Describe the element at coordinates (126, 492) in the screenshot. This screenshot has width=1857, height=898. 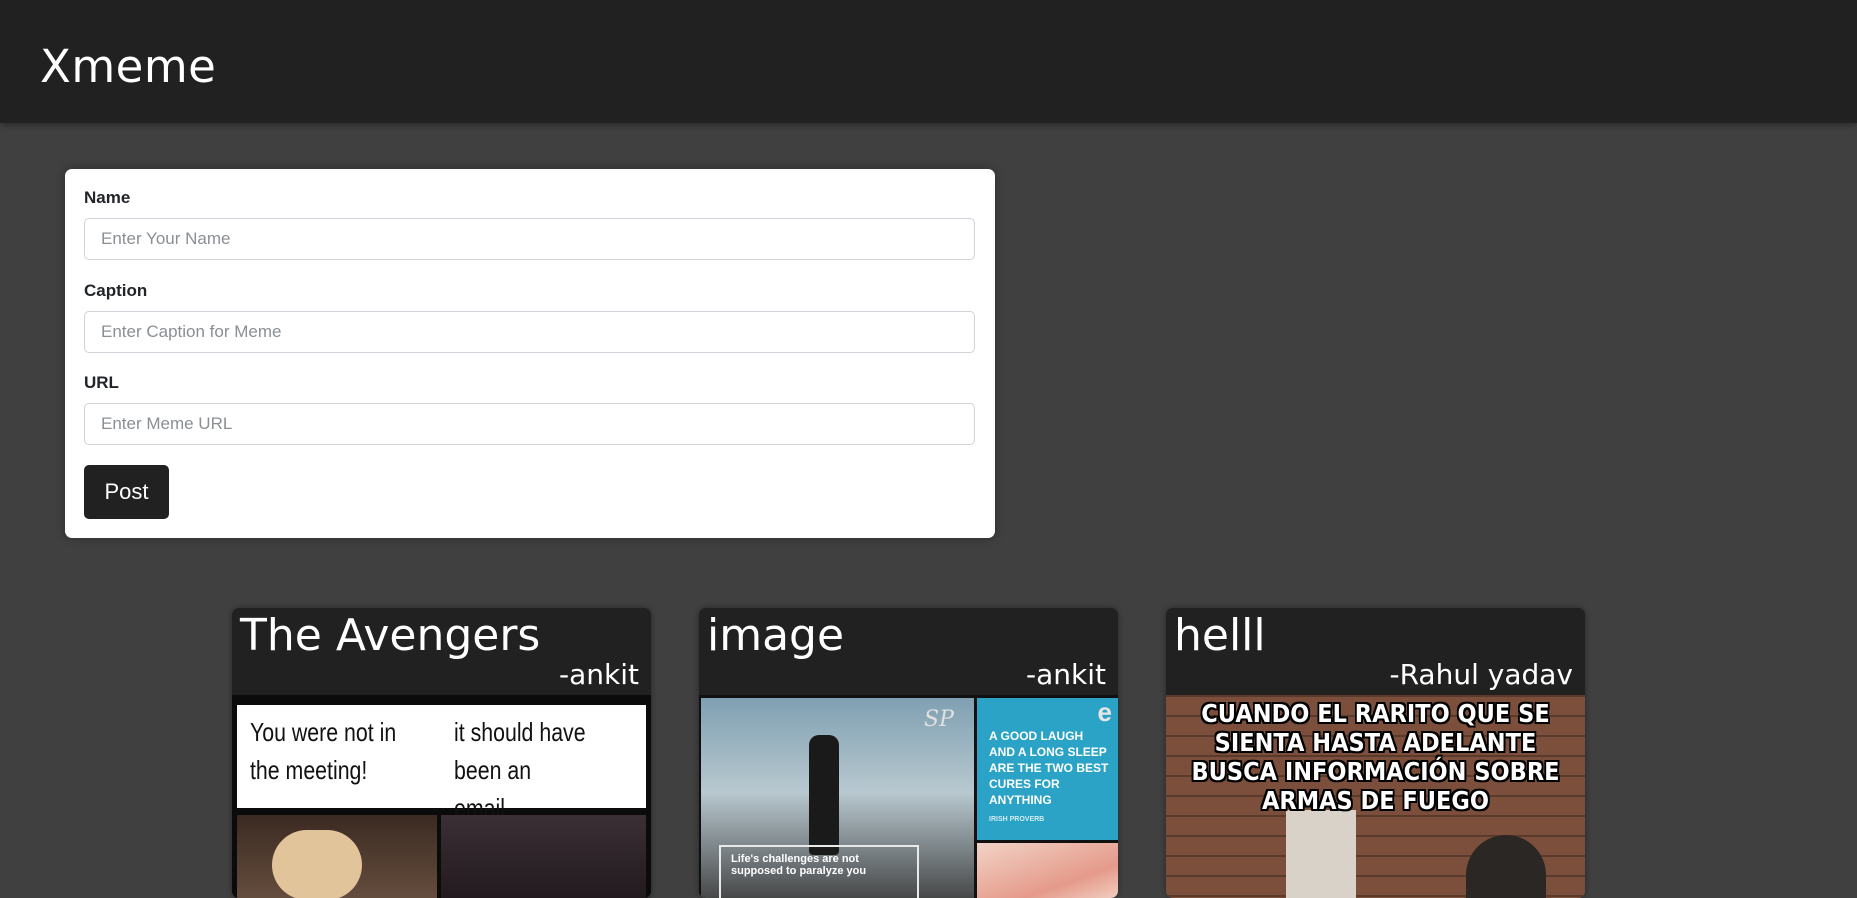
I see `post-button: Post` at that location.